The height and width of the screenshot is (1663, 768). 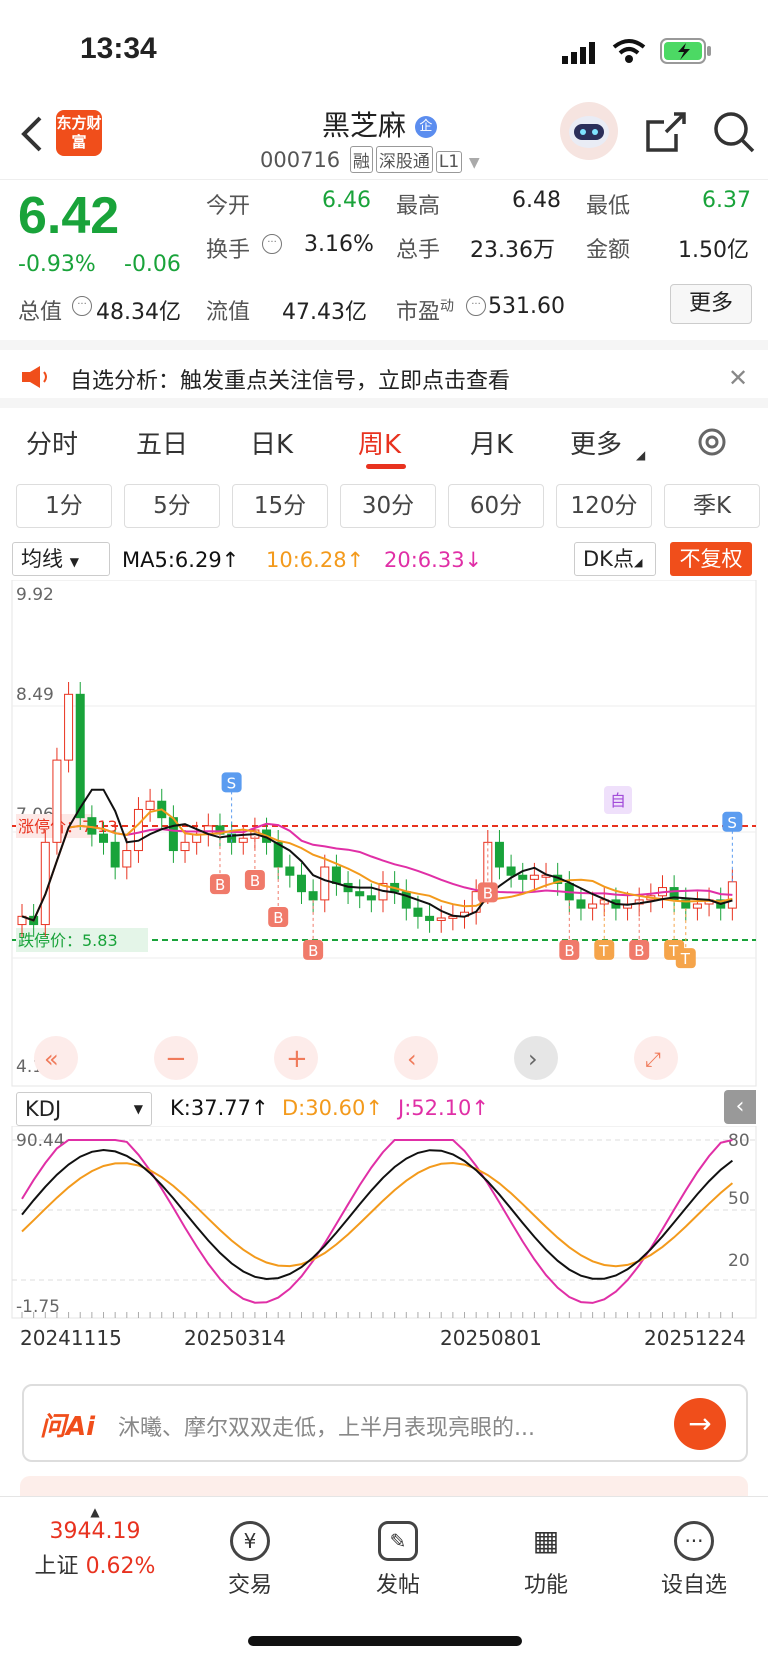 I want to click on kdj-50-label: 50, so click(x=739, y=1199).